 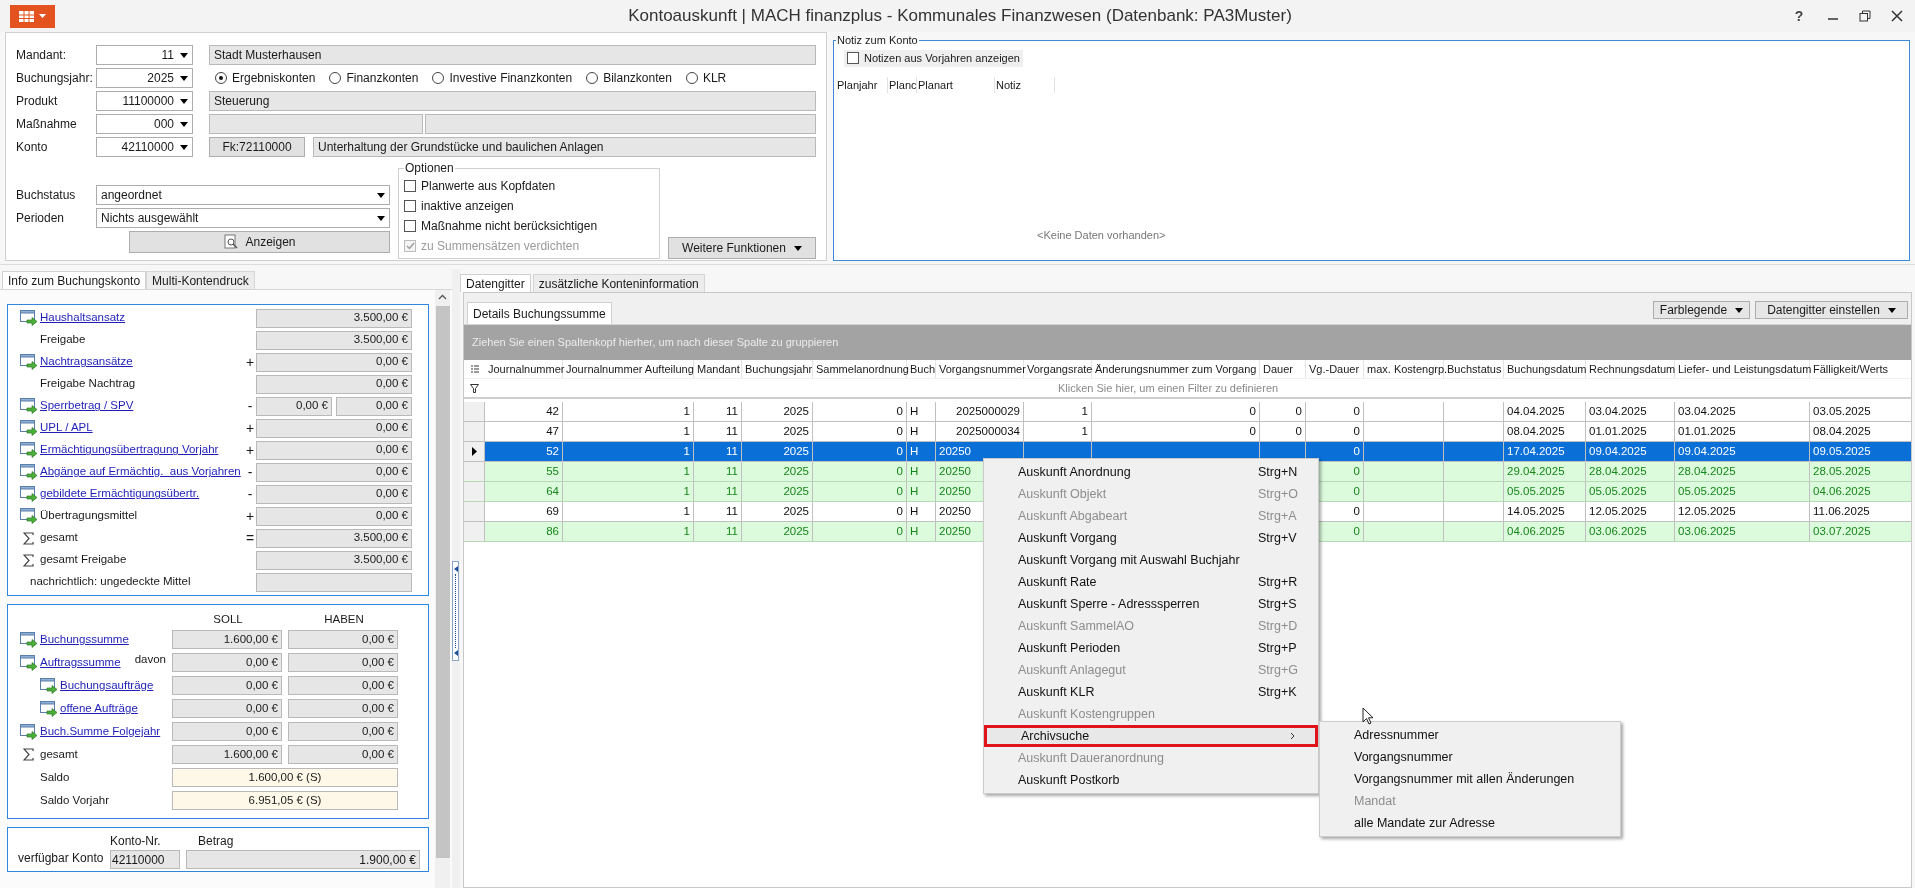 I want to click on radio-label: KLR, so click(x=714, y=78).